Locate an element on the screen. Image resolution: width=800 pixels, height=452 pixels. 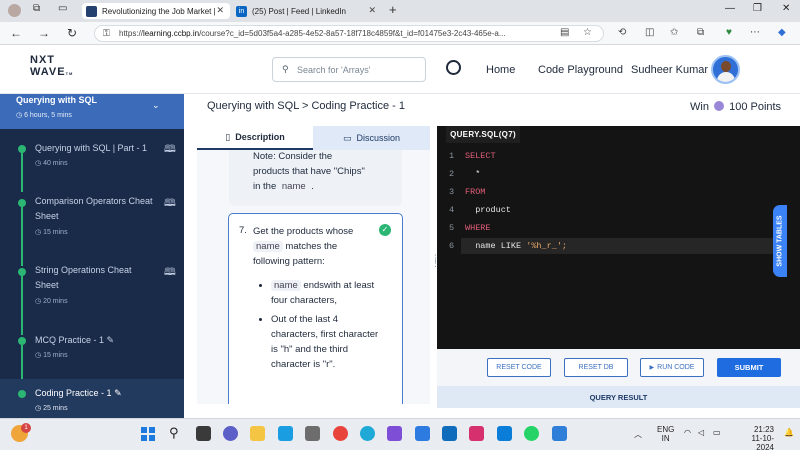
search-placeholder: Search for 'Arrays' is located at coordinates (334, 69).